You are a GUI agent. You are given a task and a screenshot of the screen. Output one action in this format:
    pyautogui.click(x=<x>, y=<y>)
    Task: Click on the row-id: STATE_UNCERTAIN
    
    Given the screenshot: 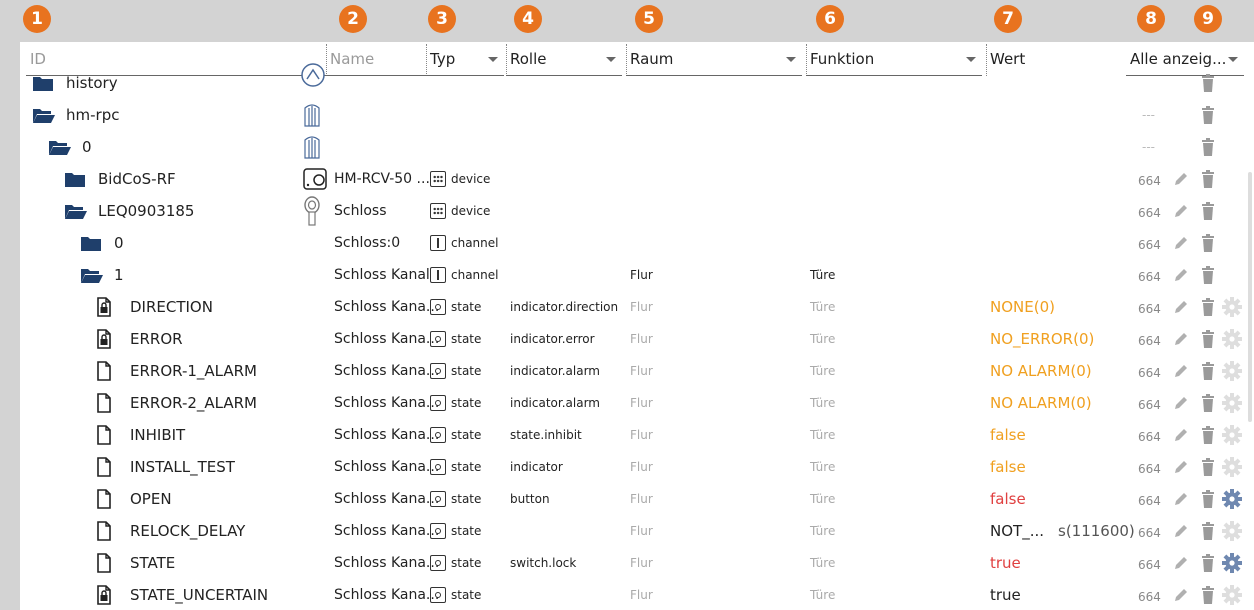 What is the action you would take?
    pyautogui.click(x=199, y=595)
    